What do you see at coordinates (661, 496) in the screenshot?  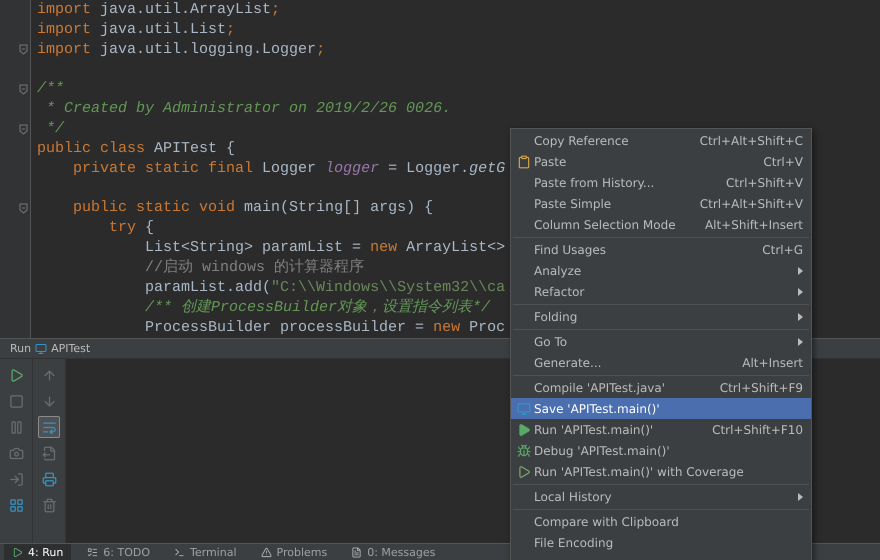 I see `menu-item: Local History` at bounding box center [661, 496].